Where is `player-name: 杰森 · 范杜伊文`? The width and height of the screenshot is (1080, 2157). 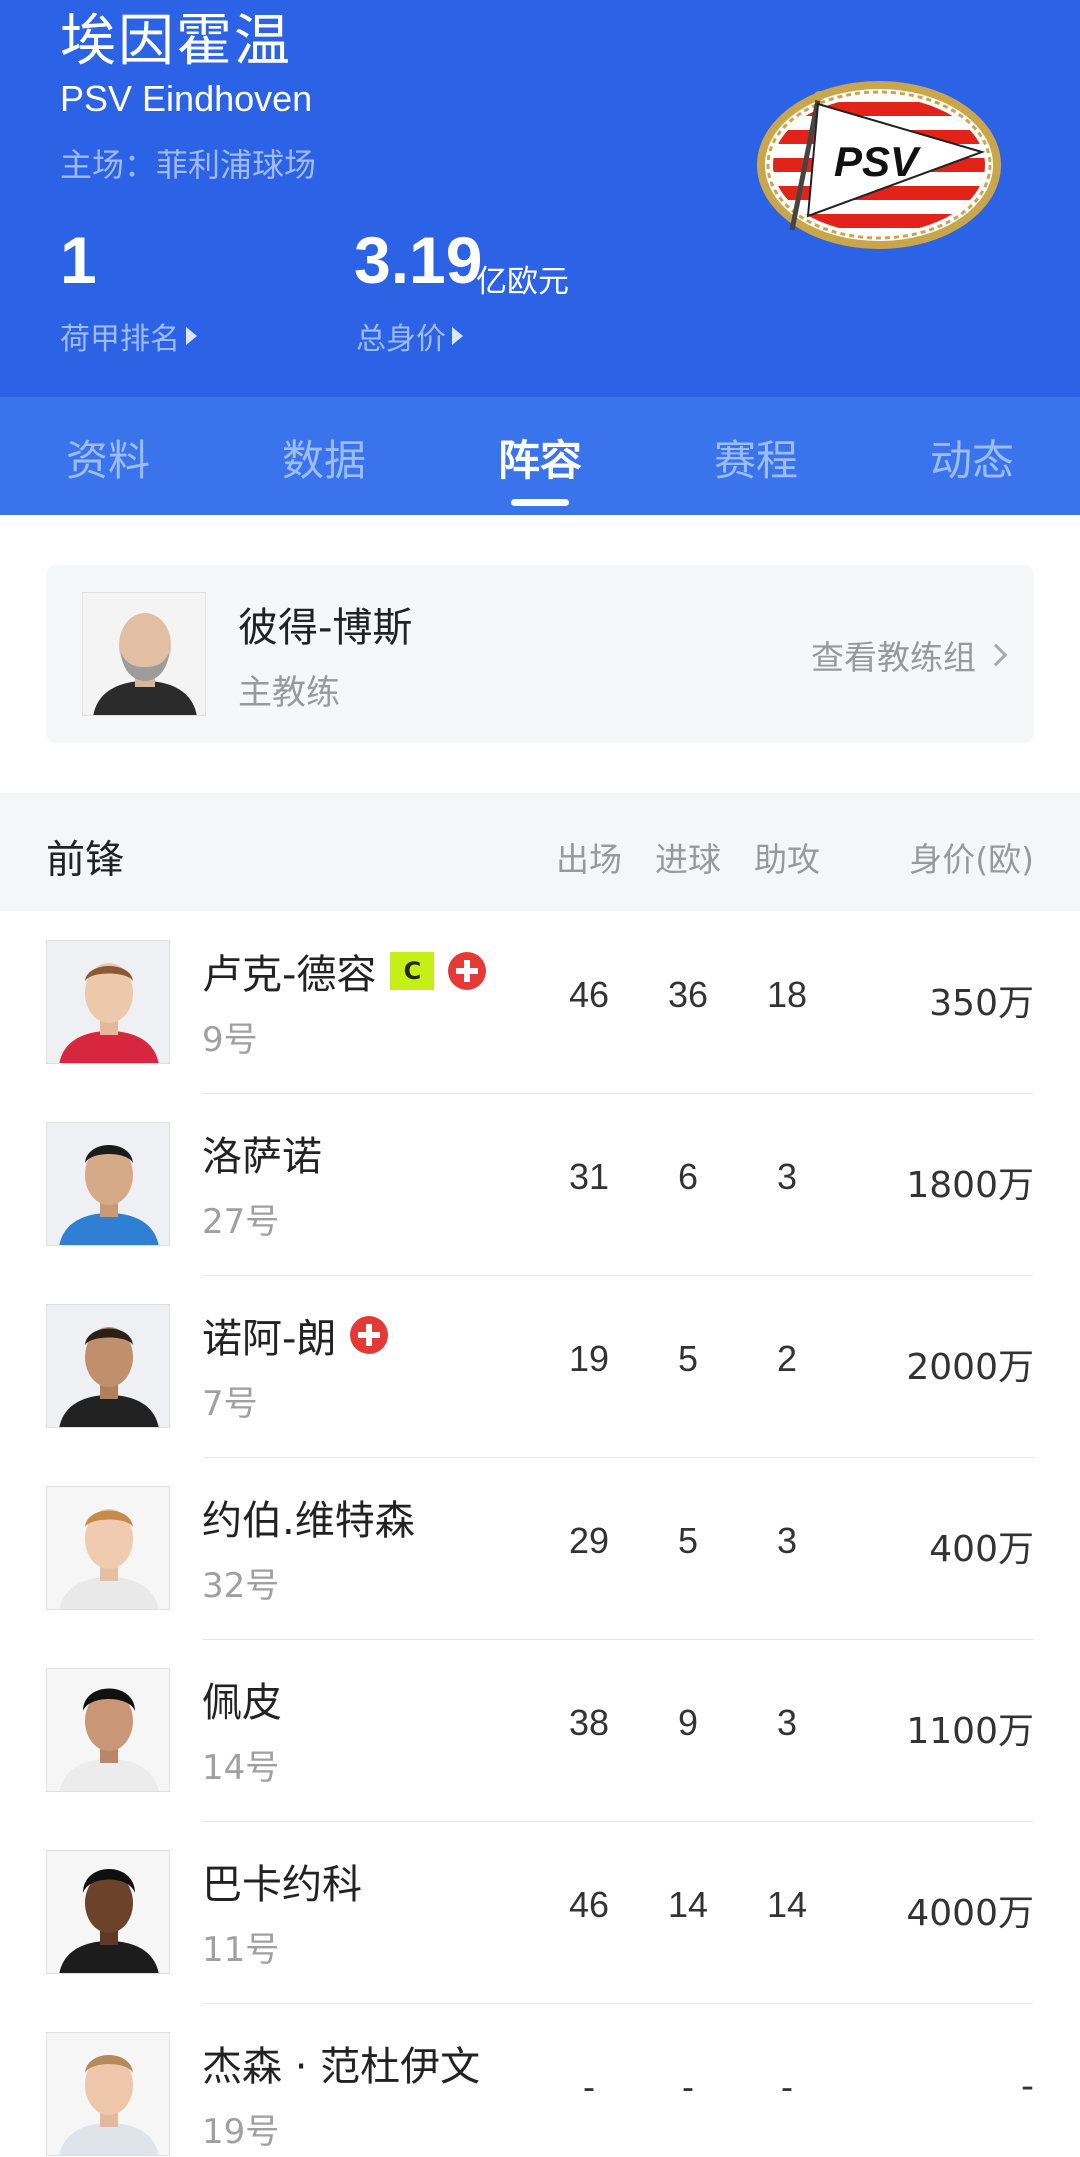
player-name: 杰森 · 范杜伊文 is located at coordinates (341, 2067).